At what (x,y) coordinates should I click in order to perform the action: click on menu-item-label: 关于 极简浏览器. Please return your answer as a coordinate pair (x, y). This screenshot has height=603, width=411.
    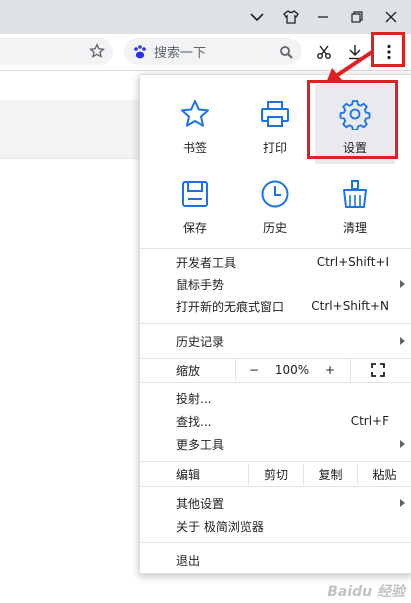
    Looking at the image, I should click on (220, 526).